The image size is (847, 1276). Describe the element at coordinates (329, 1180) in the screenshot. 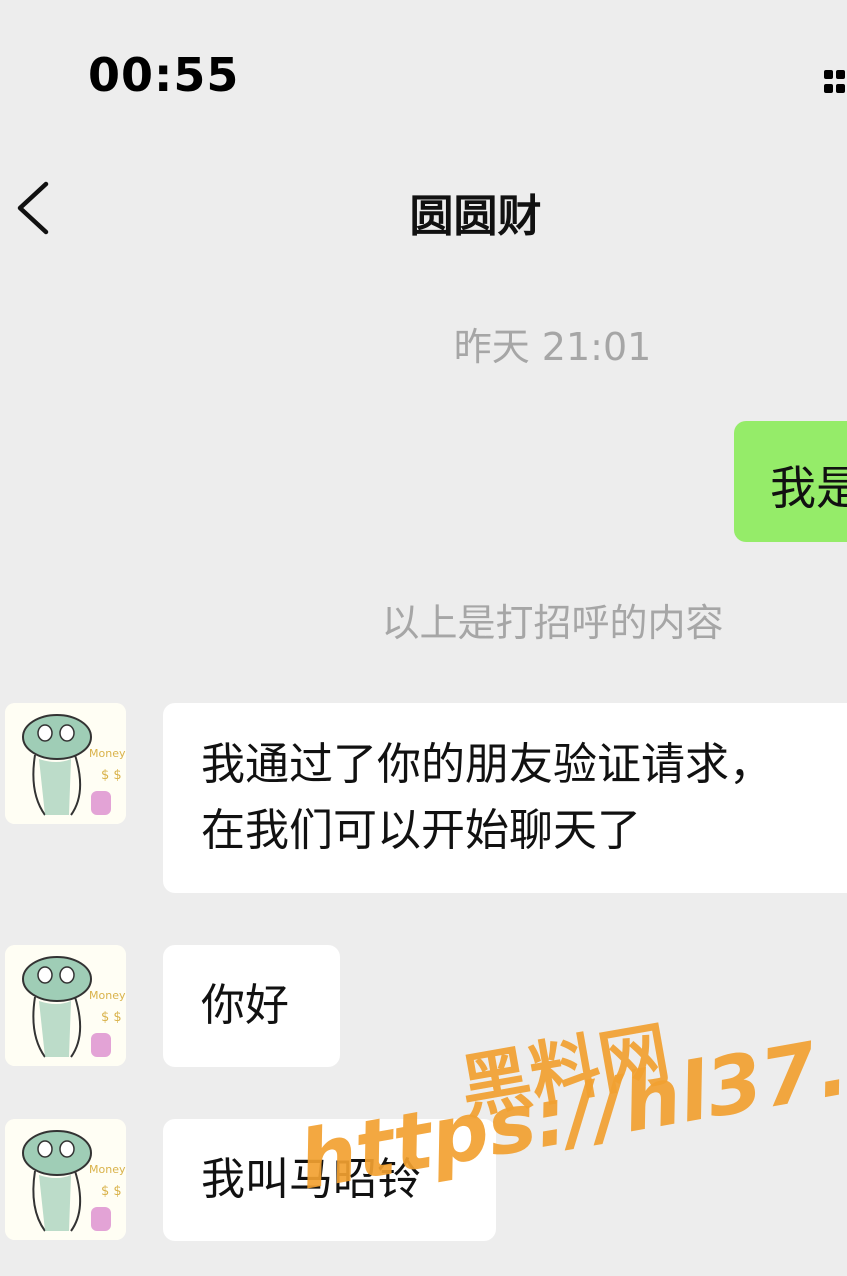

I see `incoming-message: 我叫马昭铃` at that location.